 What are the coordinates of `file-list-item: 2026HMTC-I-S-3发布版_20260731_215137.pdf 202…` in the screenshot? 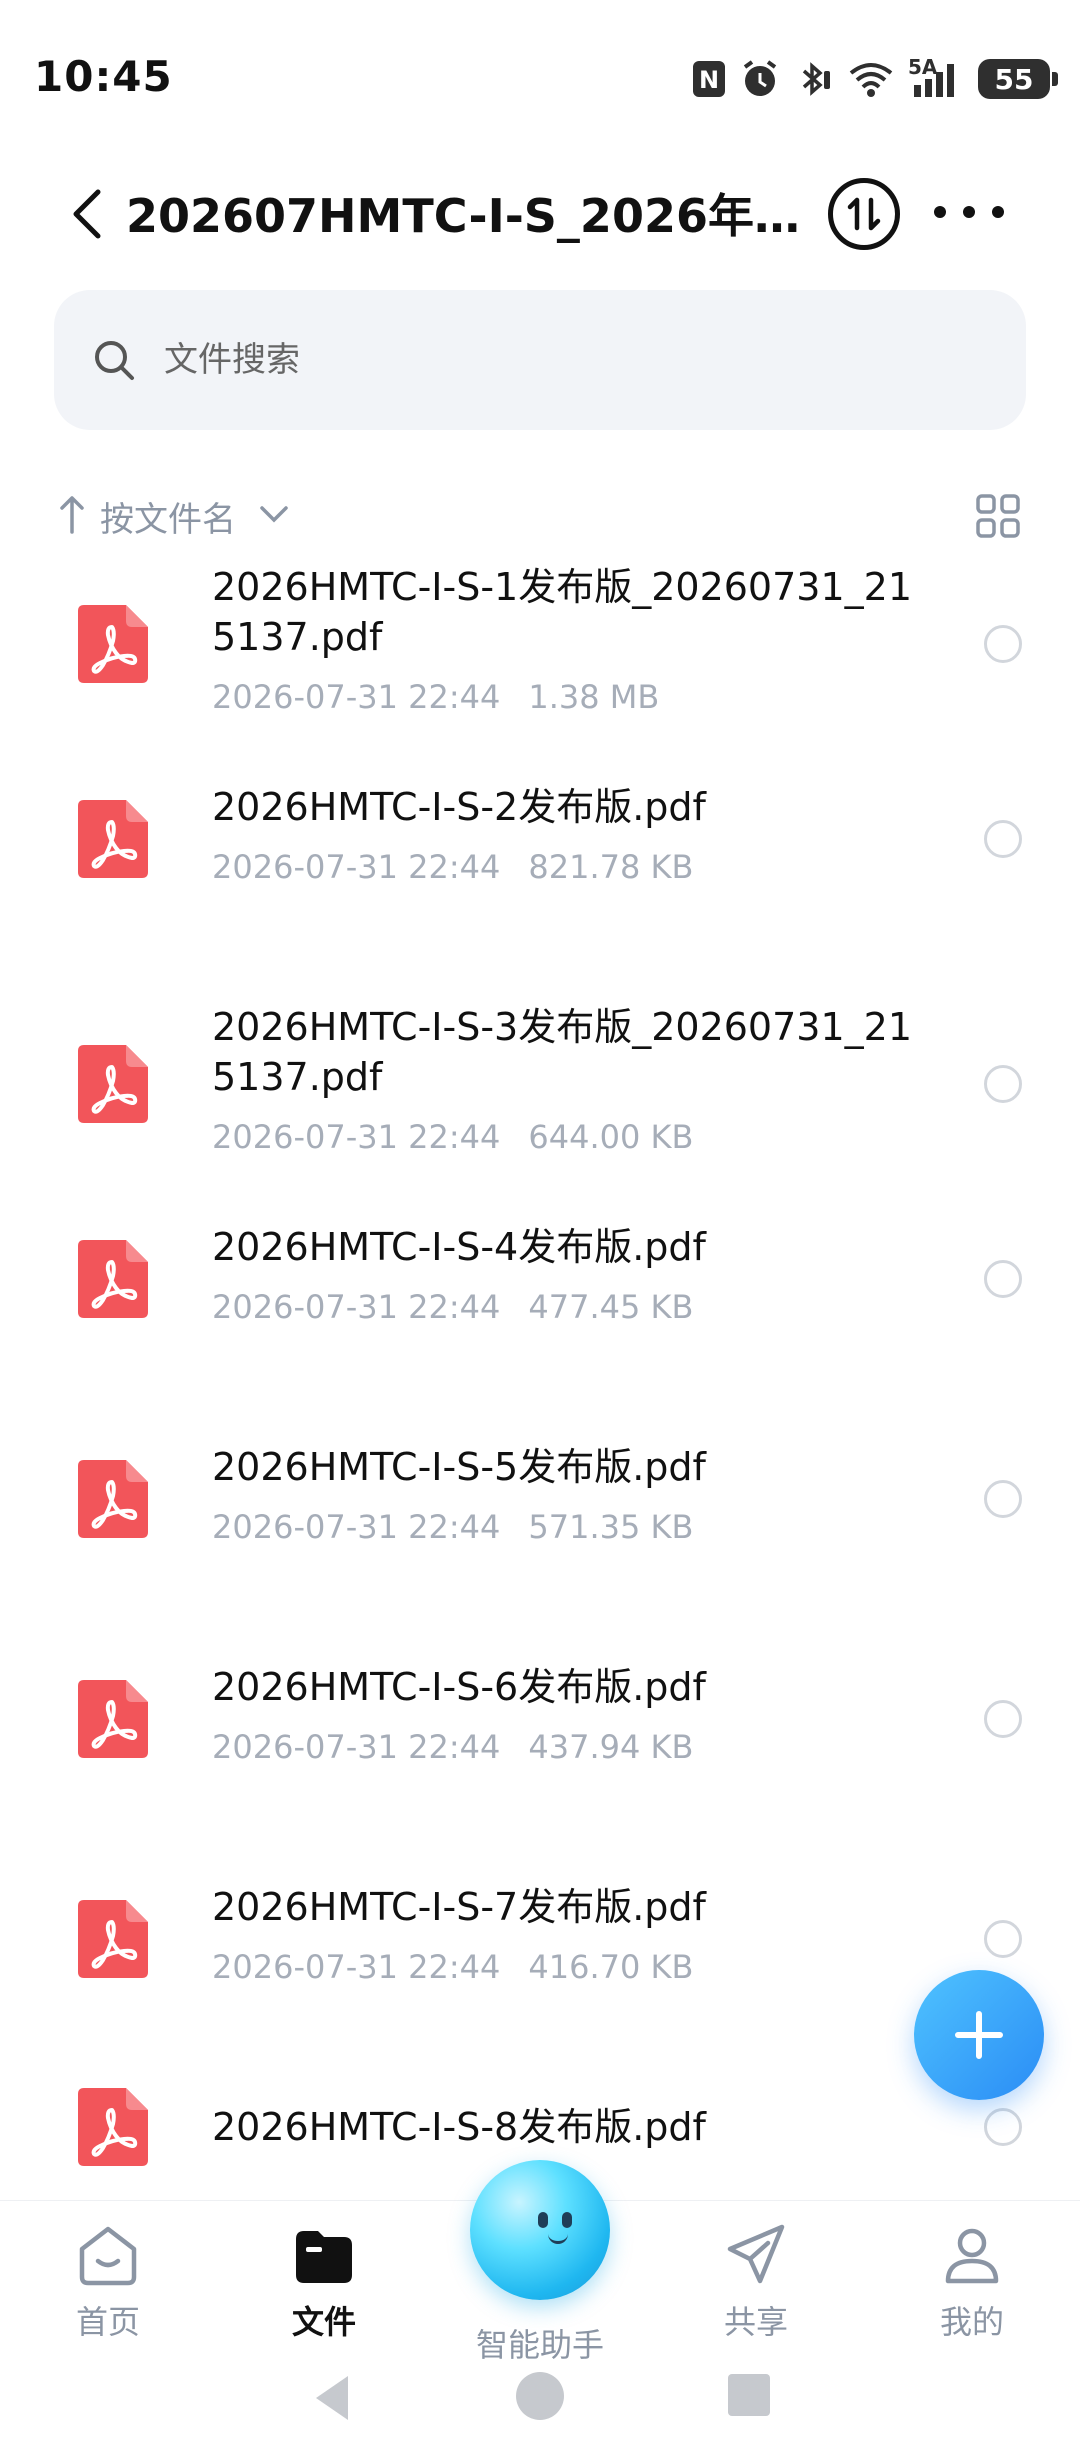 It's located at (540, 1100).